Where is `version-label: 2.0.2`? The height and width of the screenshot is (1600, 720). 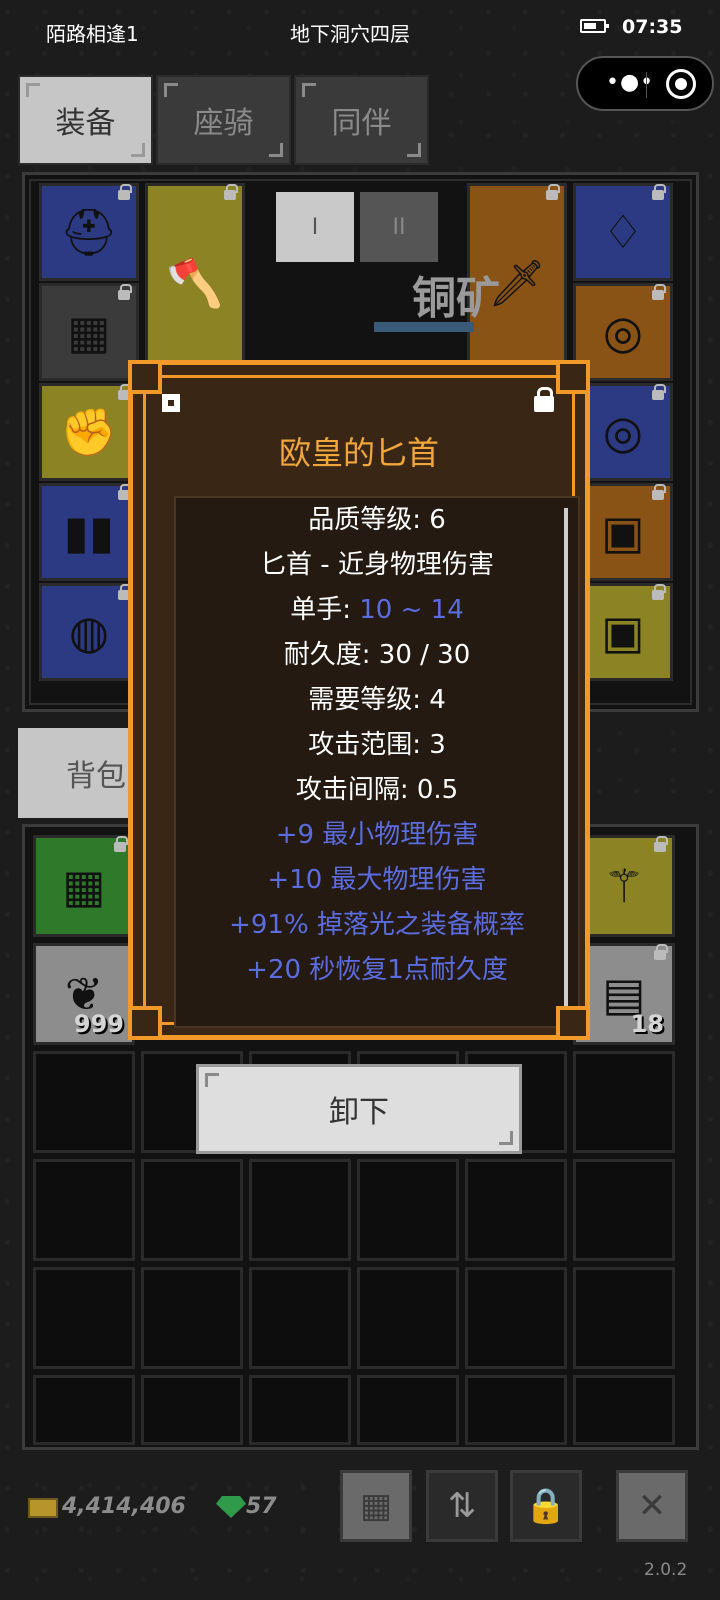
version-label: 2.0.2 is located at coordinates (666, 1570).